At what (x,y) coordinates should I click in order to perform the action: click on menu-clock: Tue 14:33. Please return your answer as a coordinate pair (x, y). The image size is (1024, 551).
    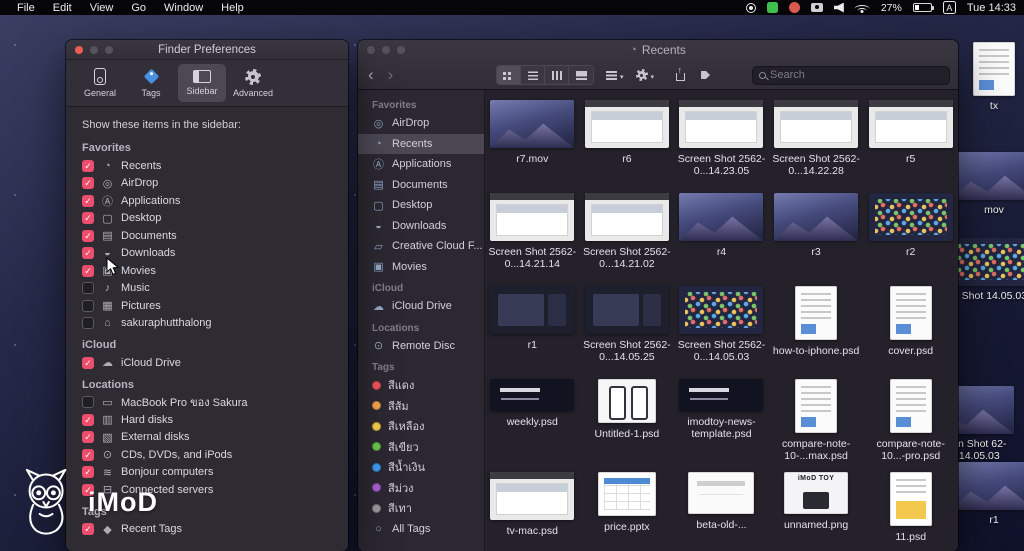
    Looking at the image, I should click on (991, 8).